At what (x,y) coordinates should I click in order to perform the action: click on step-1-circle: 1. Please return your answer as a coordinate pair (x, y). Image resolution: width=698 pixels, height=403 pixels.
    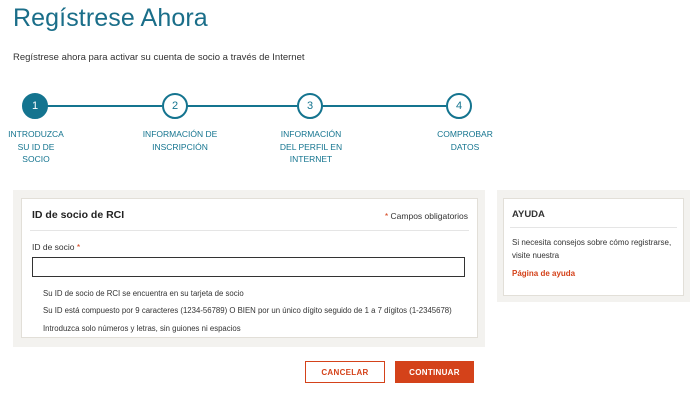
    Looking at the image, I should click on (35, 106).